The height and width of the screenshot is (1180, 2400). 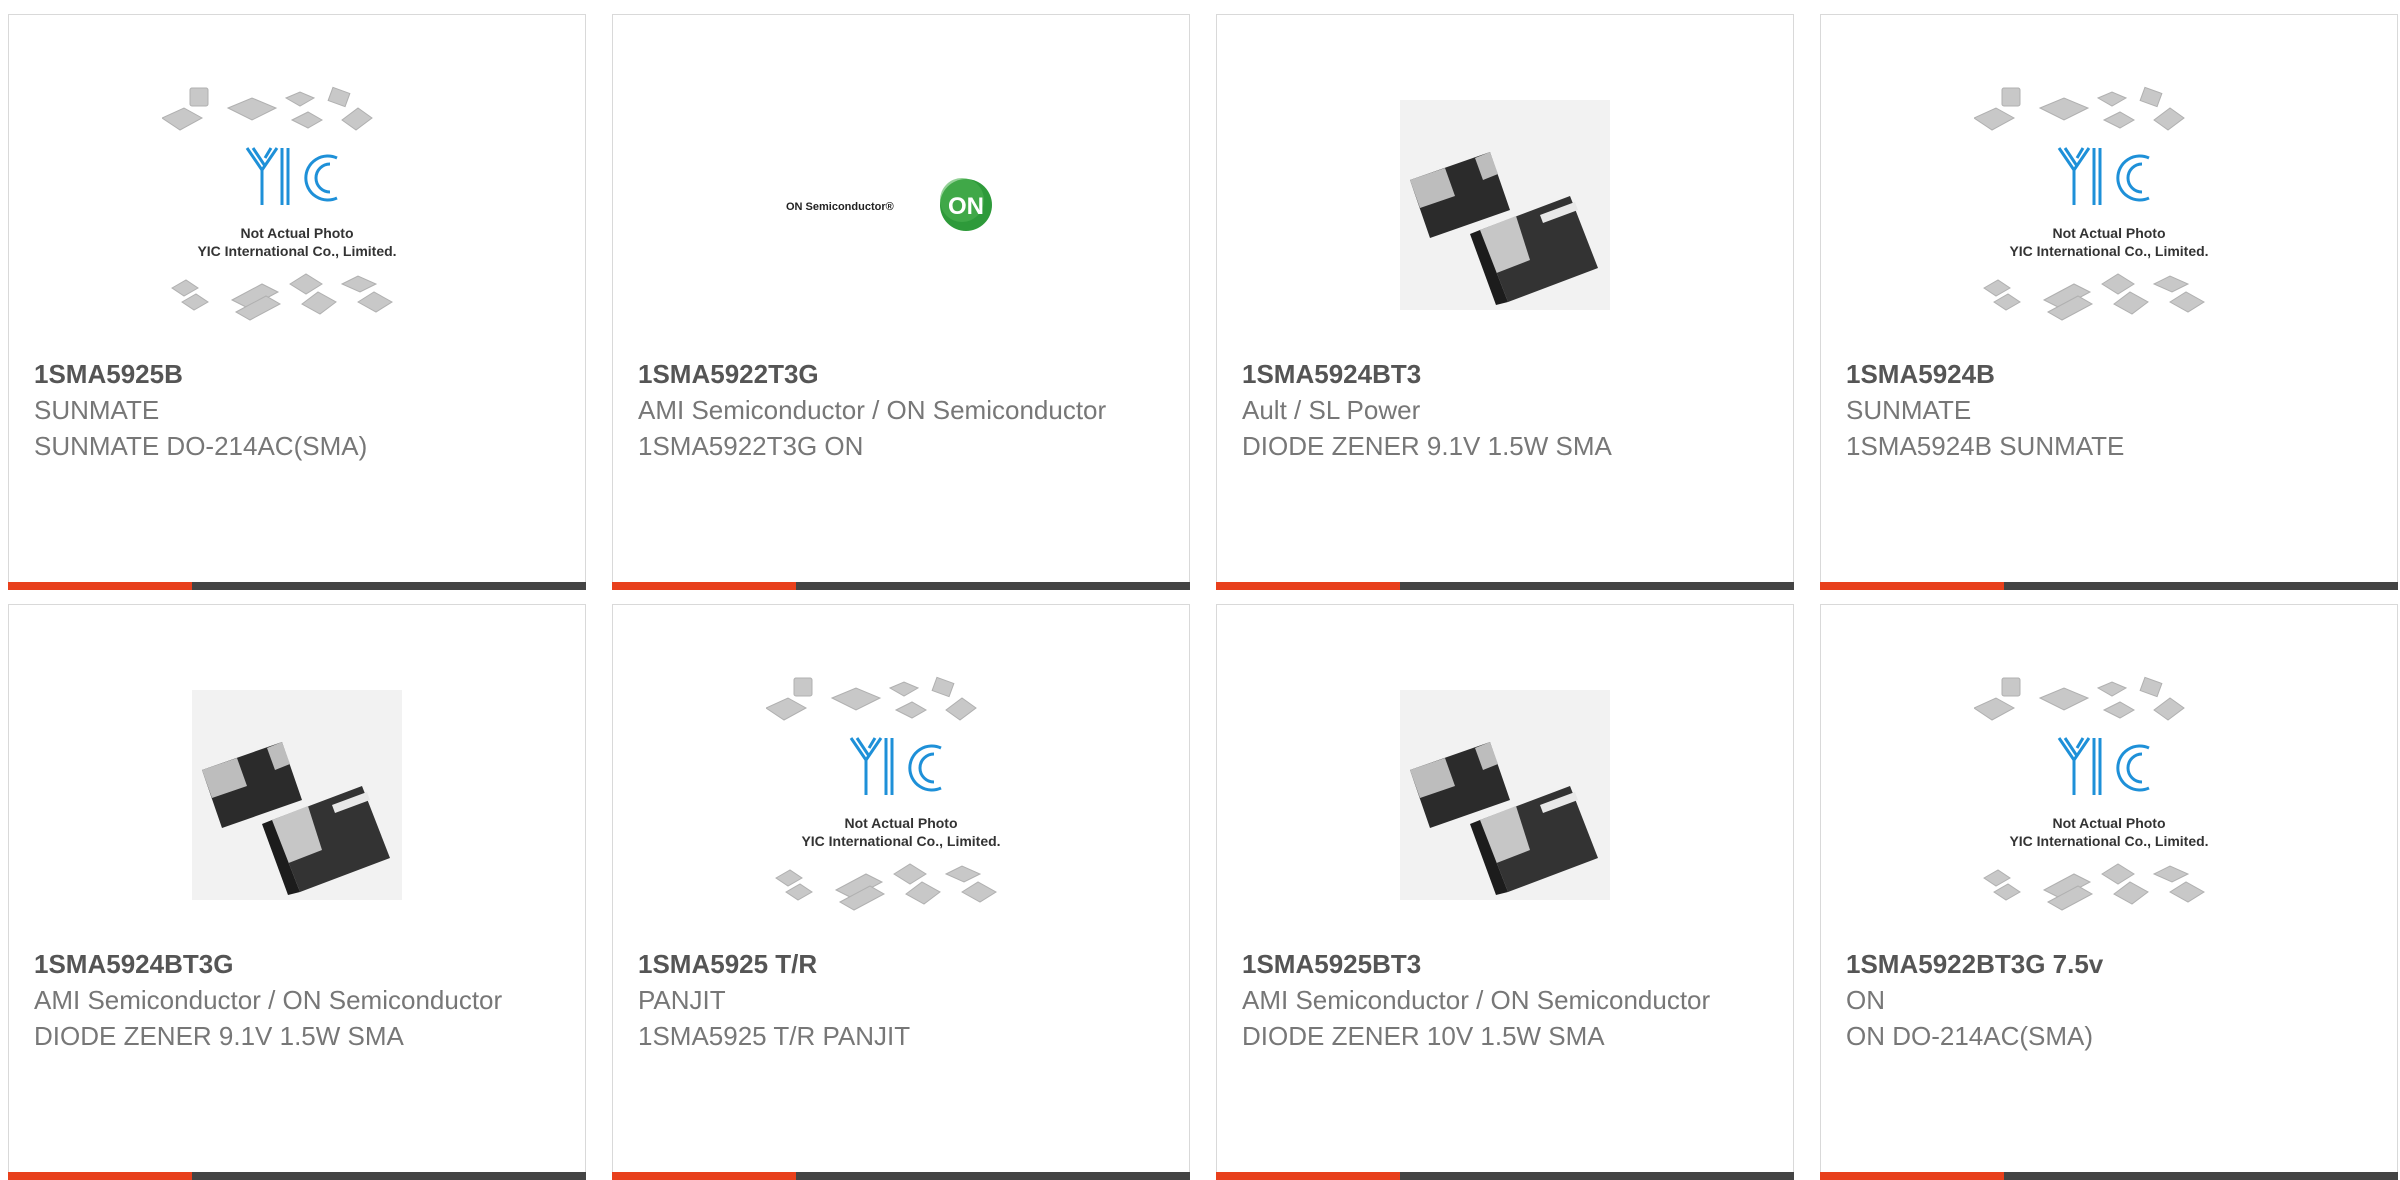 I want to click on part-number: 1SMA5925 T/R, so click(x=903, y=964).